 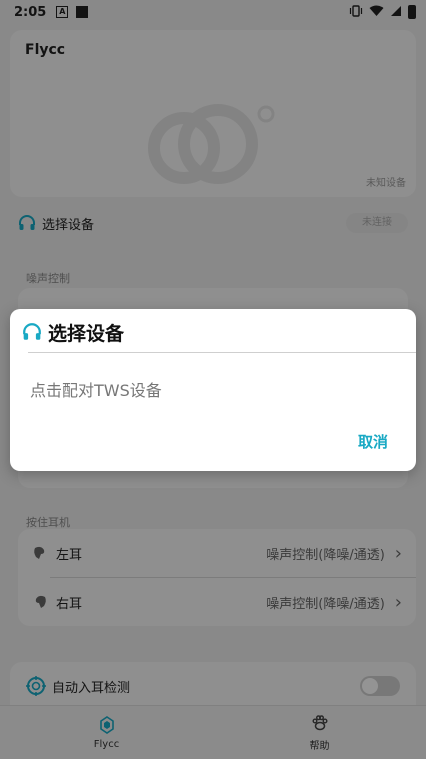 I want to click on dialog-divider, so click(x=222, y=352).